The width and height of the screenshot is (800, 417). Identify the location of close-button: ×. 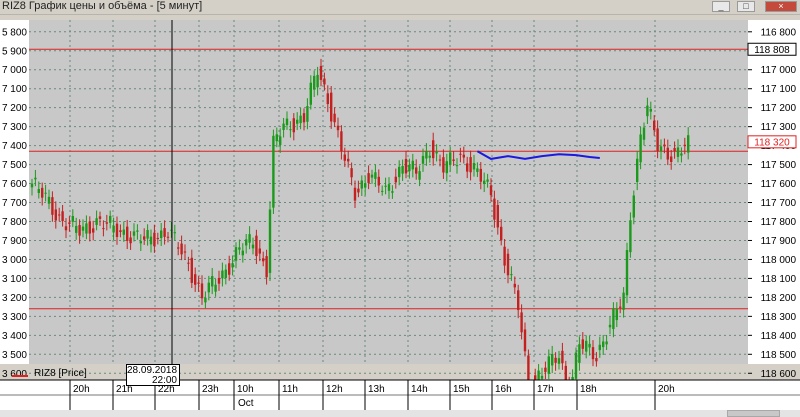
(781, 6).